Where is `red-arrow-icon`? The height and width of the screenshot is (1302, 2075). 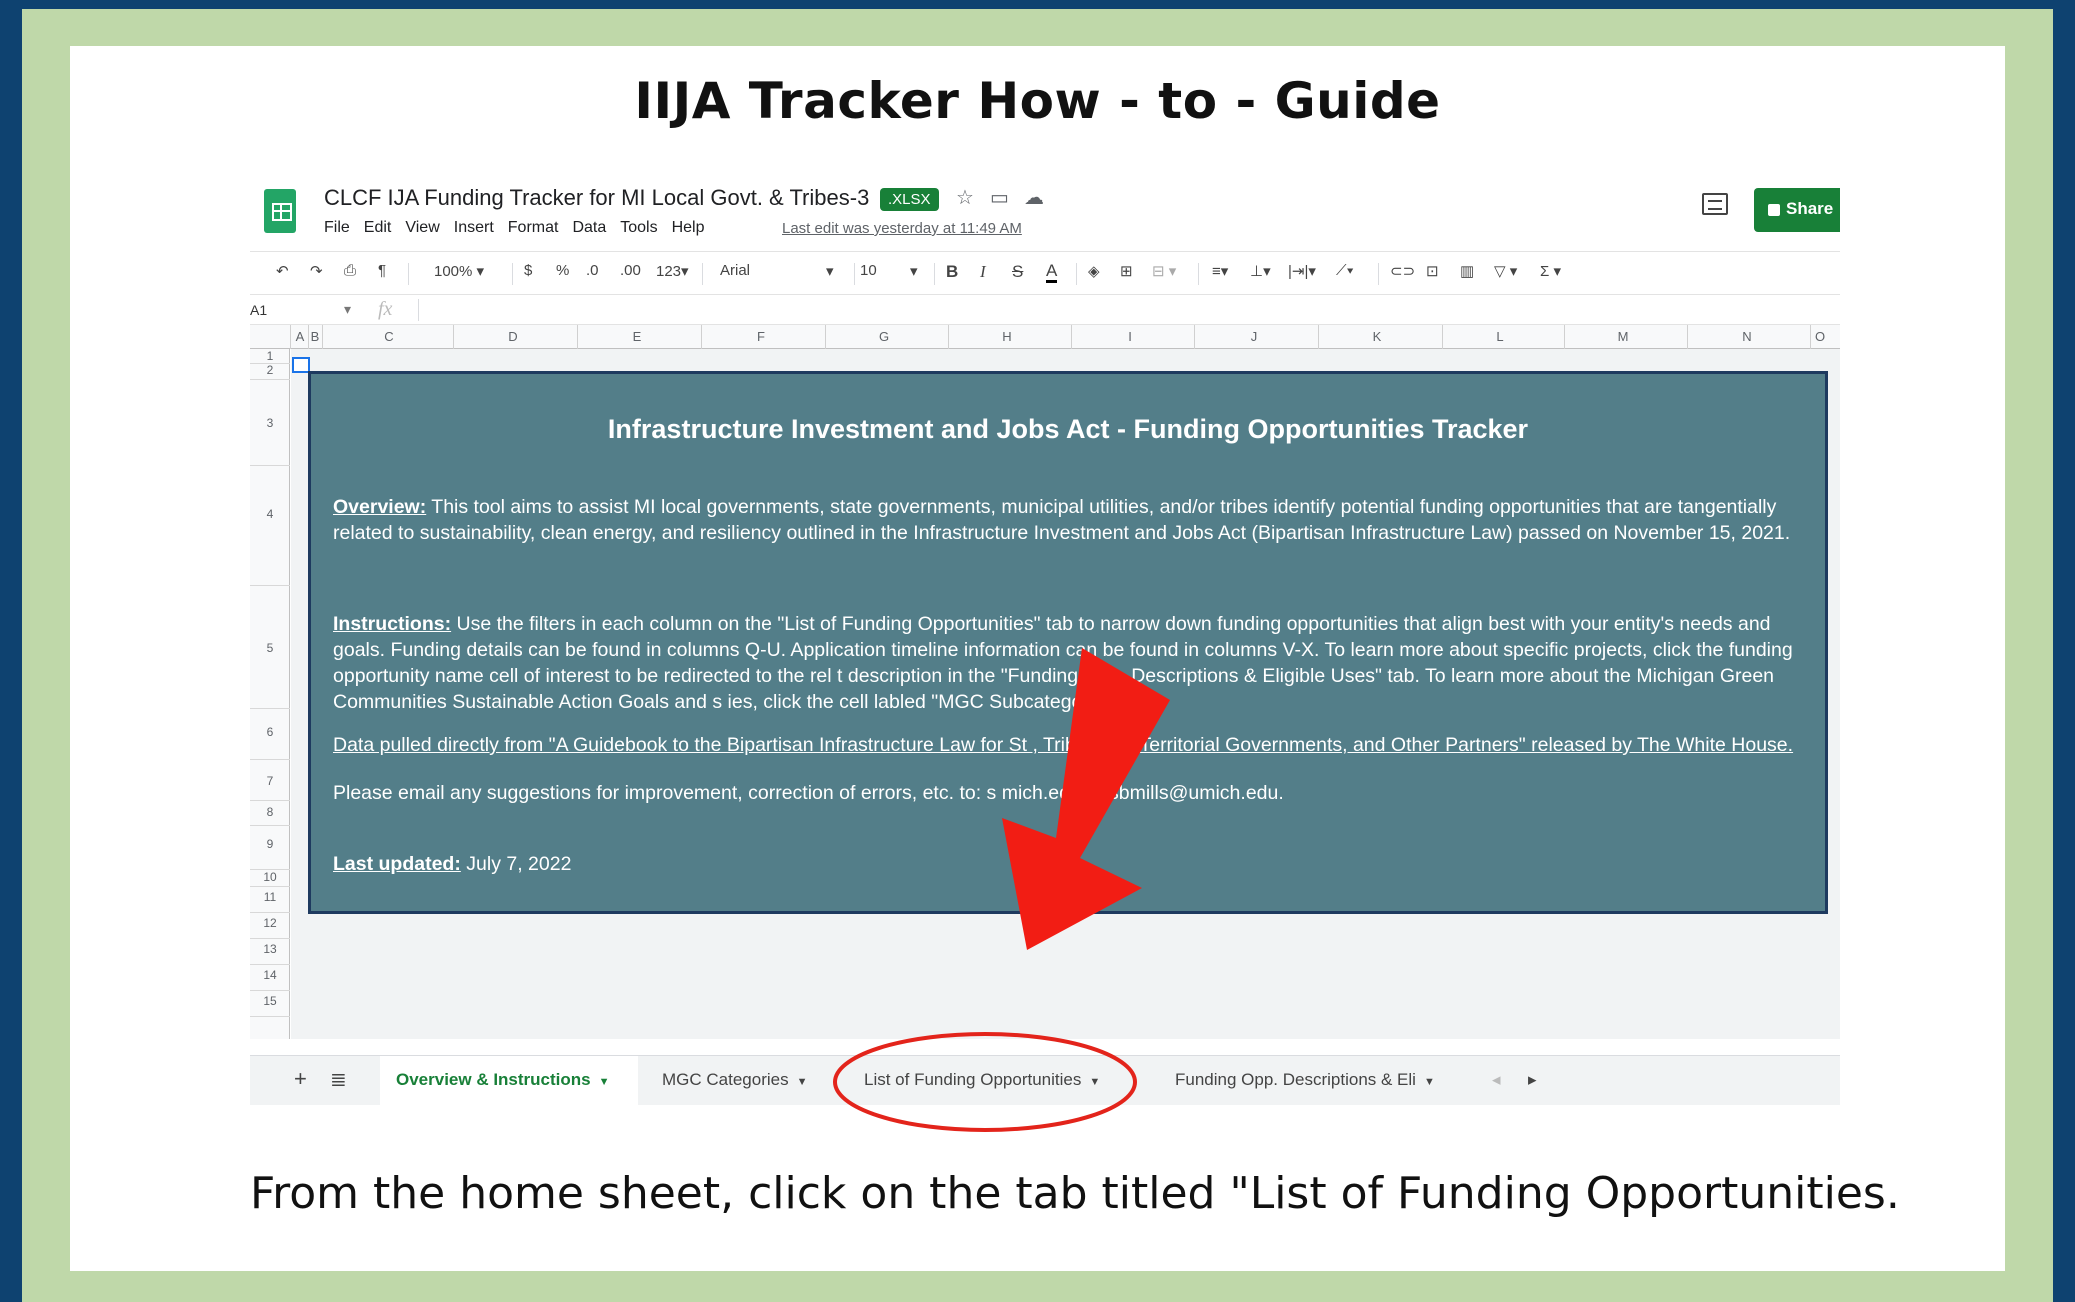 red-arrow-icon is located at coordinates (1086, 799).